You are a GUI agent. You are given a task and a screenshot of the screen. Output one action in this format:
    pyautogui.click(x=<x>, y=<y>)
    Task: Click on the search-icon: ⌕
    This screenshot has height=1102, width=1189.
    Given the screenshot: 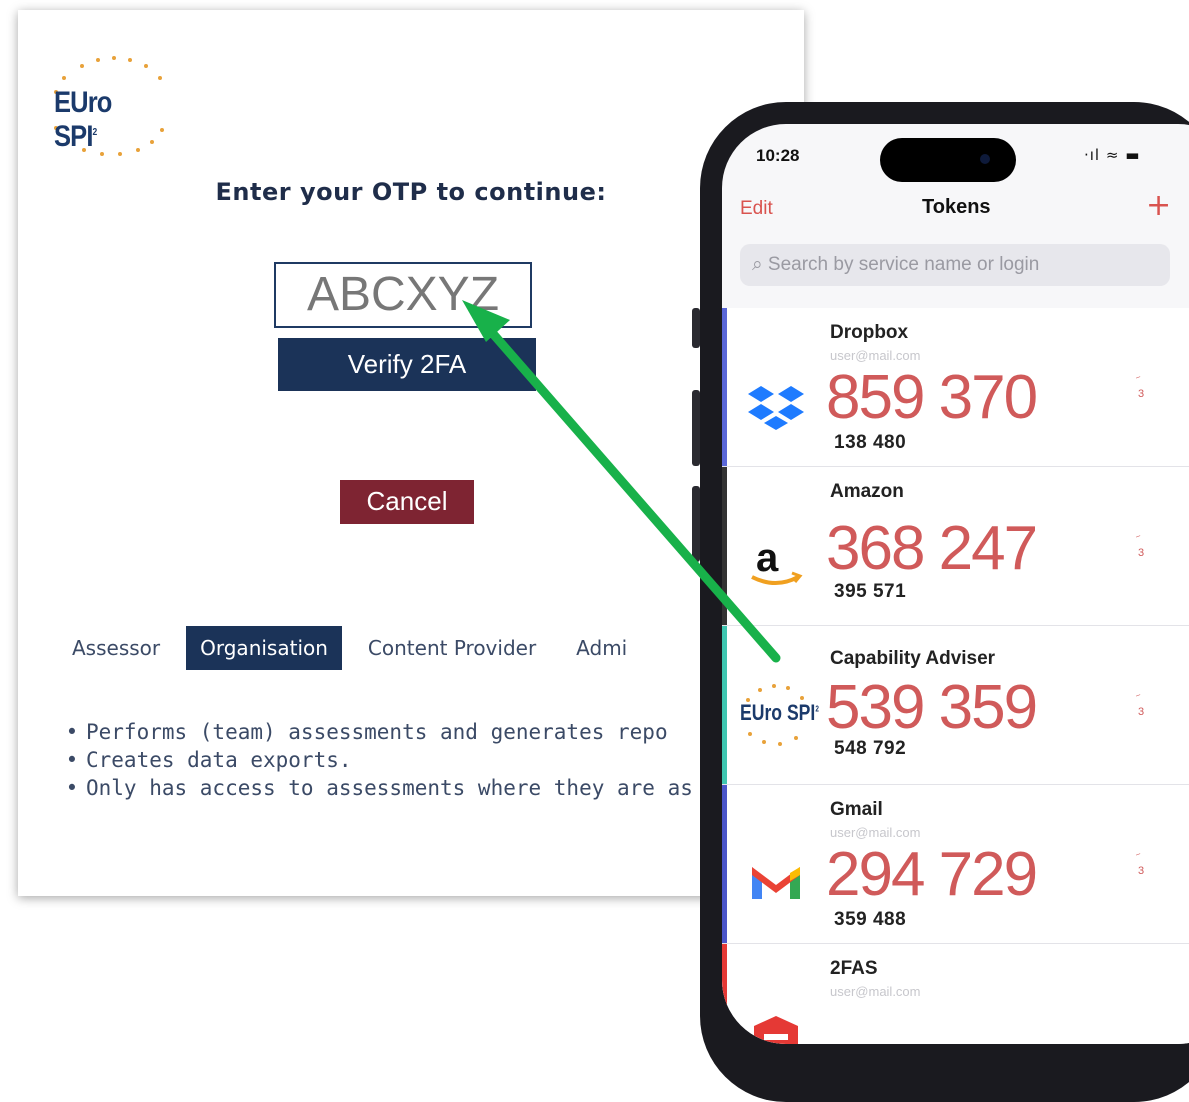 What is the action you would take?
    pyautogui.click(x=760, y=264)
    